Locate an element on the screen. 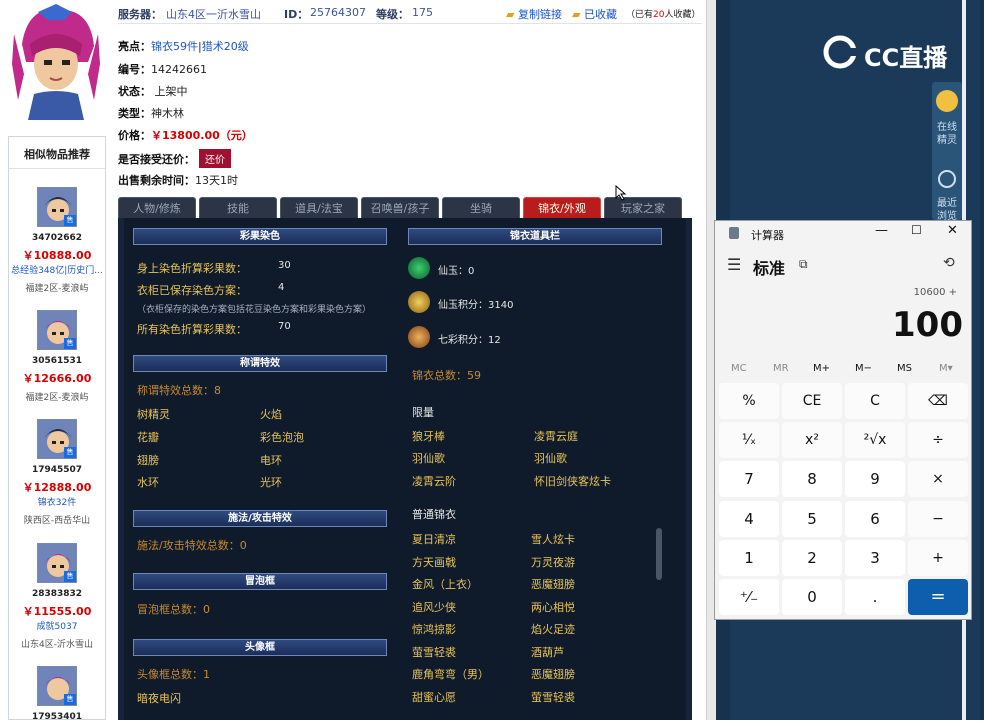 This screenshot has width=984, height=722. decimal-button: . is located at coordinates (875, 597).